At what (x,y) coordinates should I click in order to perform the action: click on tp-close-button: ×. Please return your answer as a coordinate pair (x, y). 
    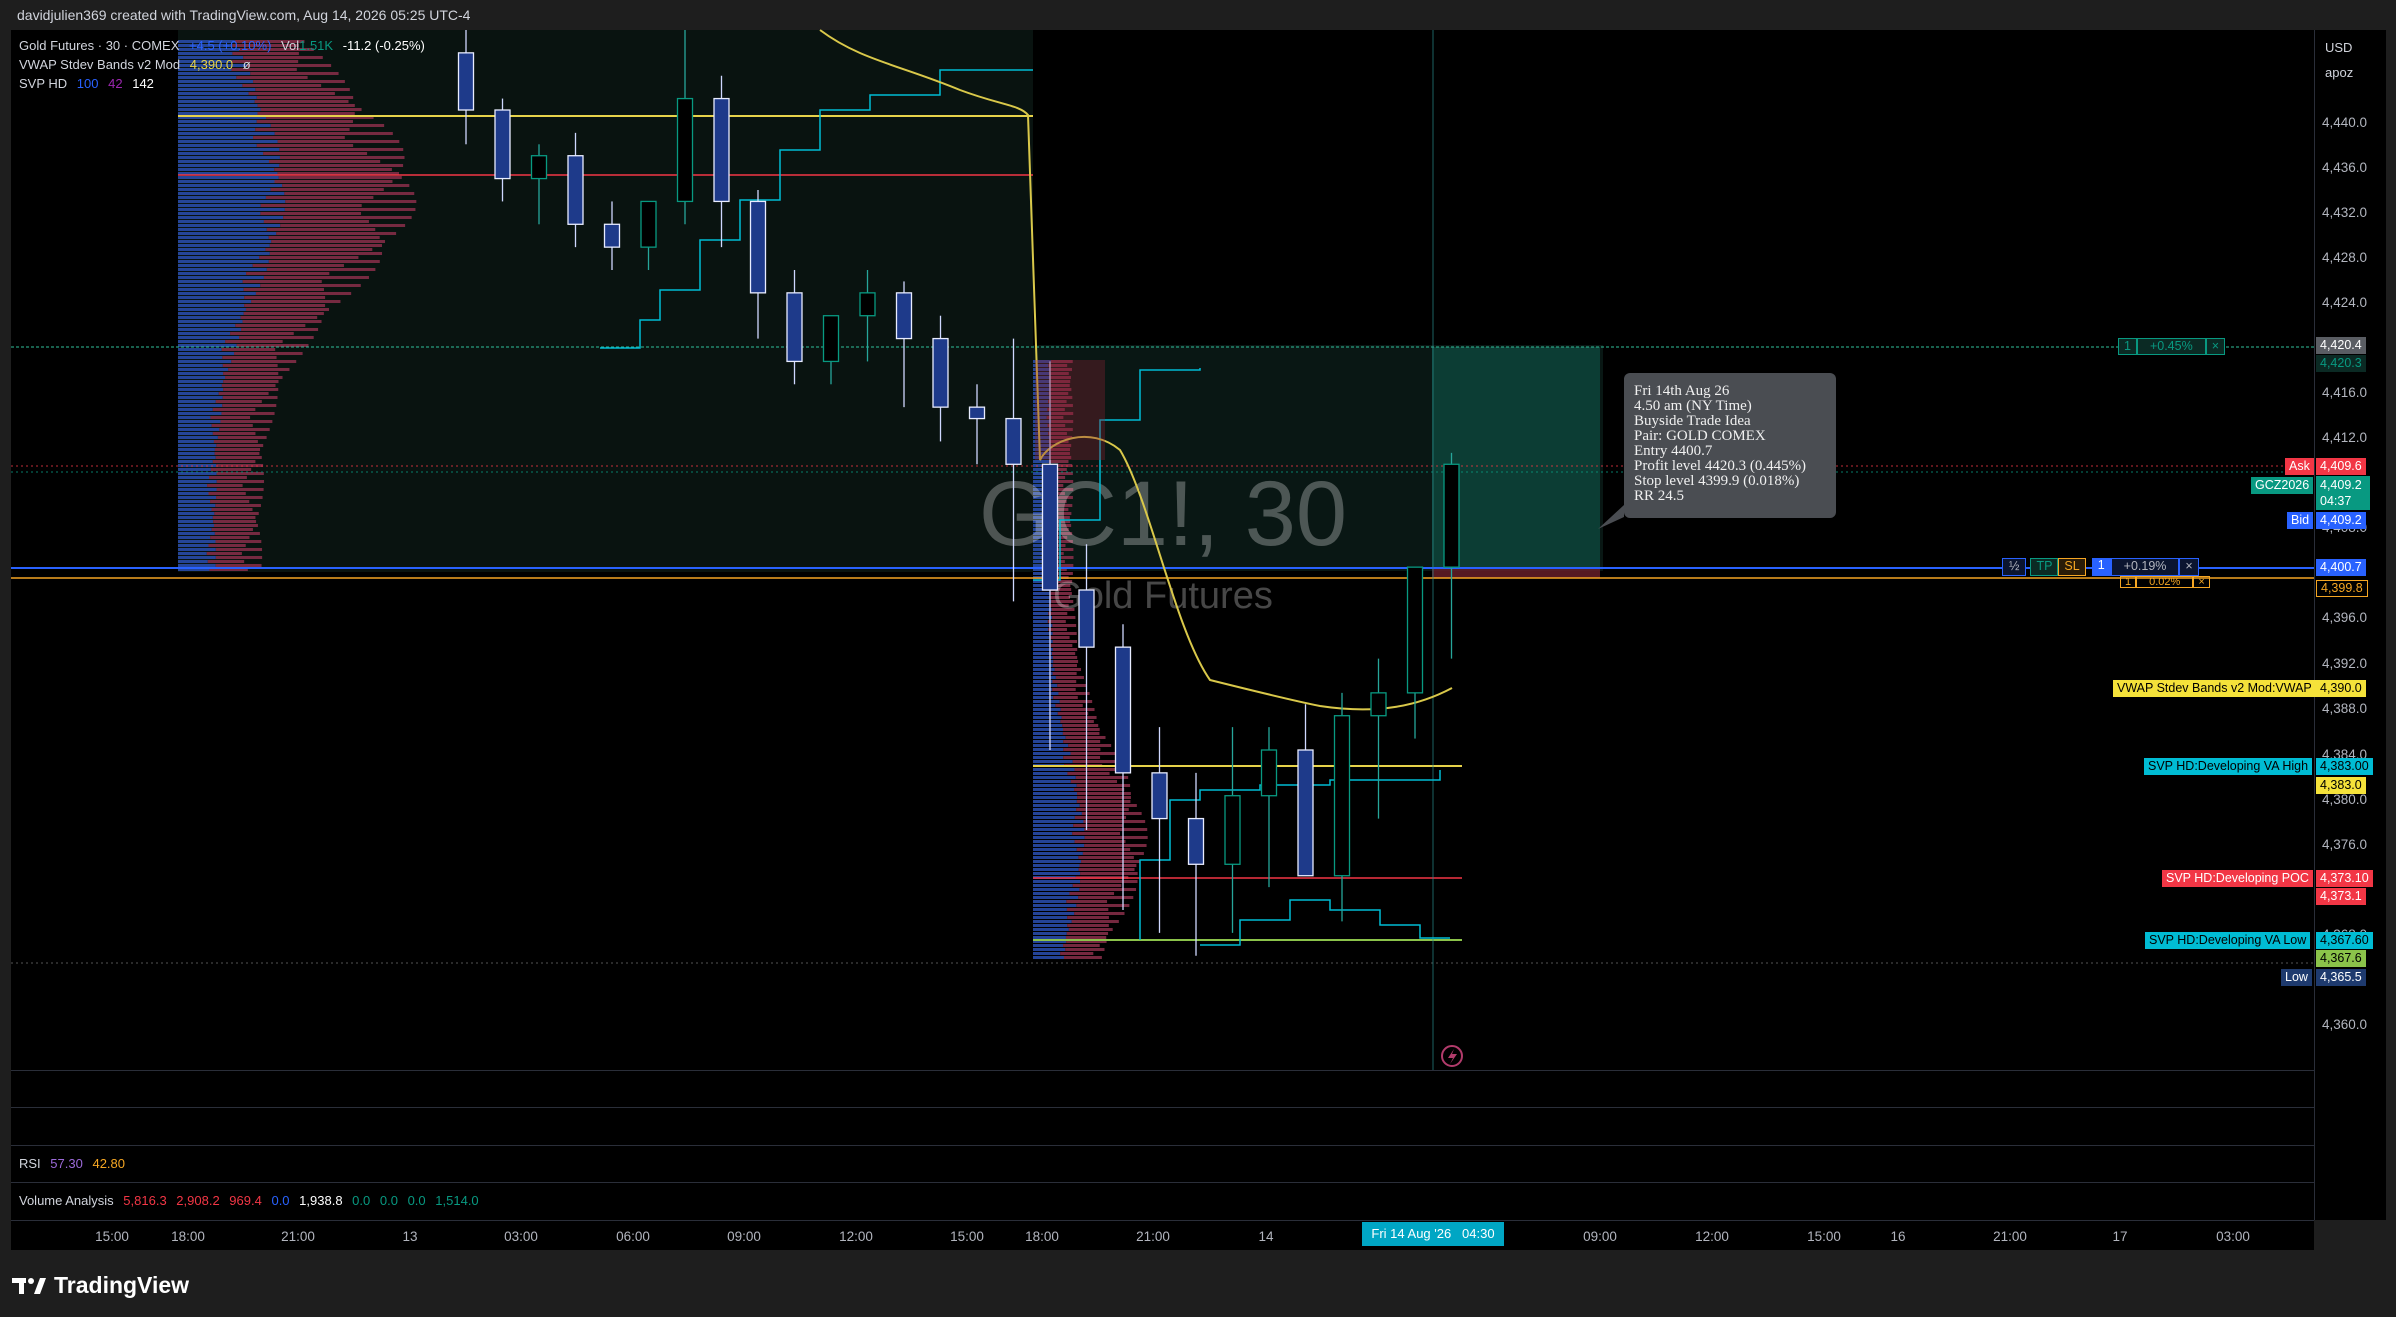
    Looking at the image, I should click on (2215, 346).